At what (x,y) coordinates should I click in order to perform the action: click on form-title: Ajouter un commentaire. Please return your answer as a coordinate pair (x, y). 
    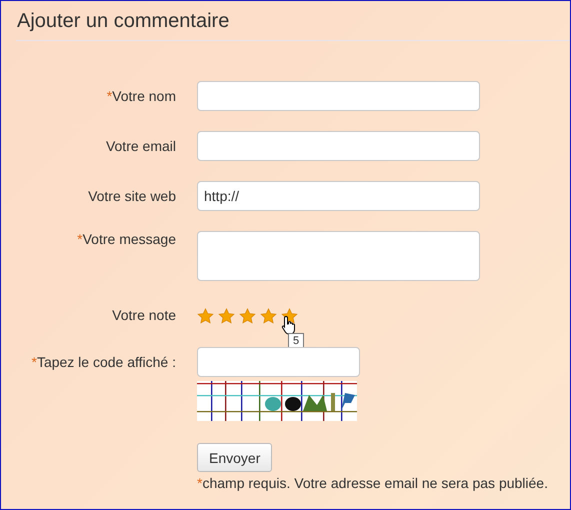
    Looking at the image, I should click on (123, 21).